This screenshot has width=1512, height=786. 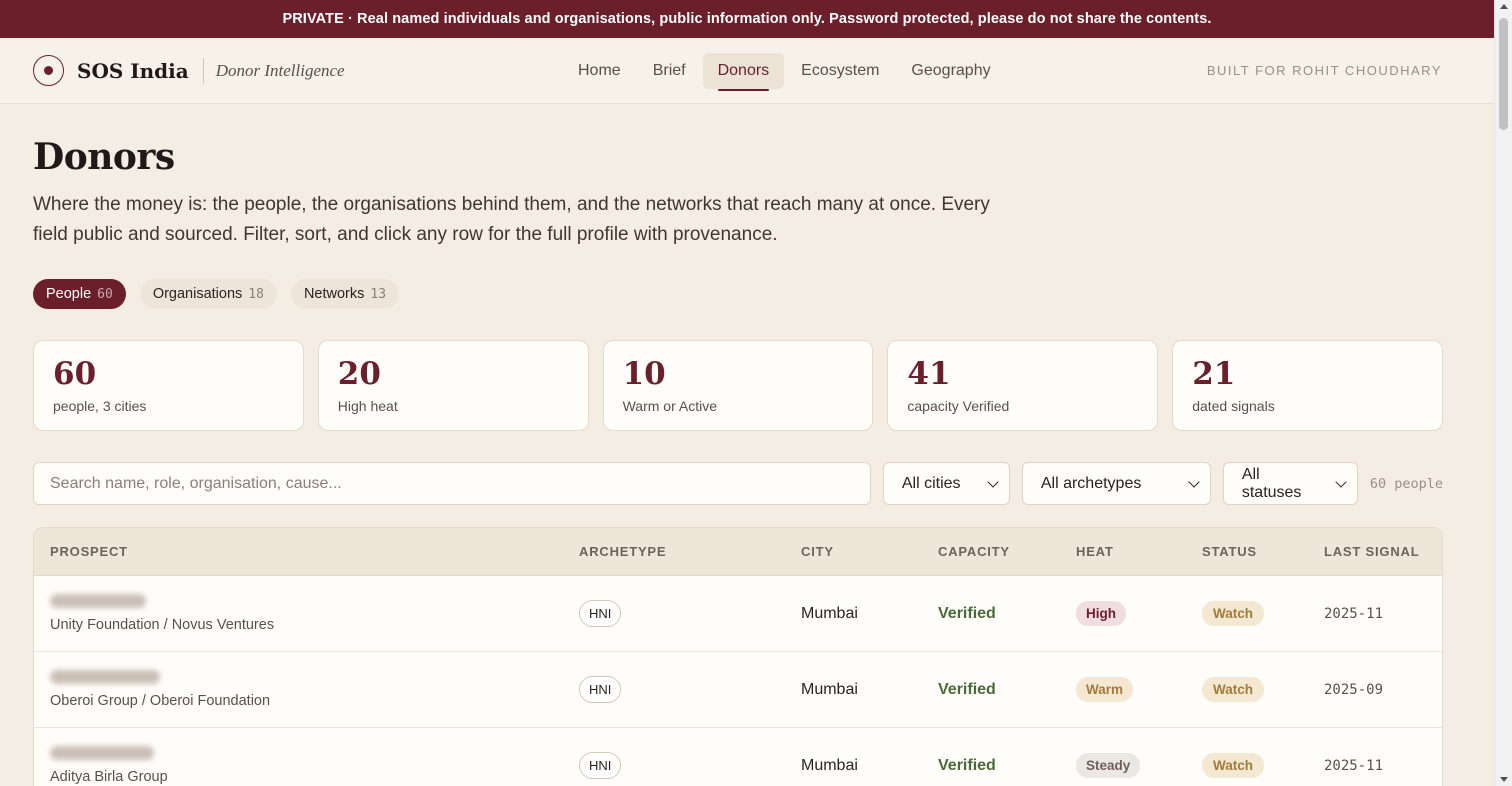 What do you see at coordinates (1504, 6) in the screenshot?
I see `scroll-up-icon` at bounding box center [1504, 6].